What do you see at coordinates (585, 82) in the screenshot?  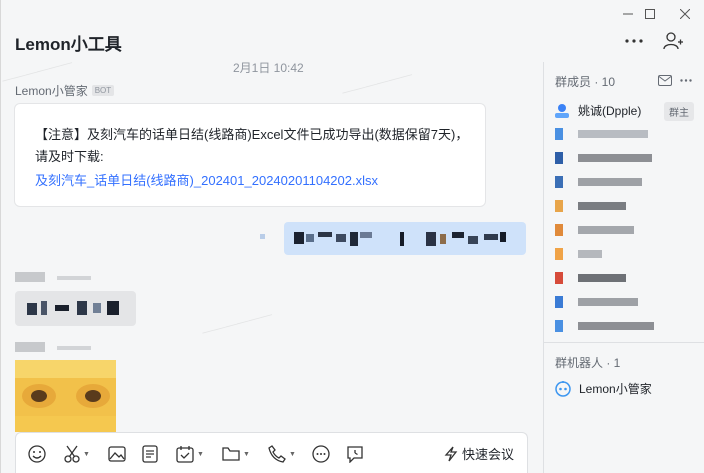 I see `members-header: 群成员 · 10` at bounding box center [585, 82].